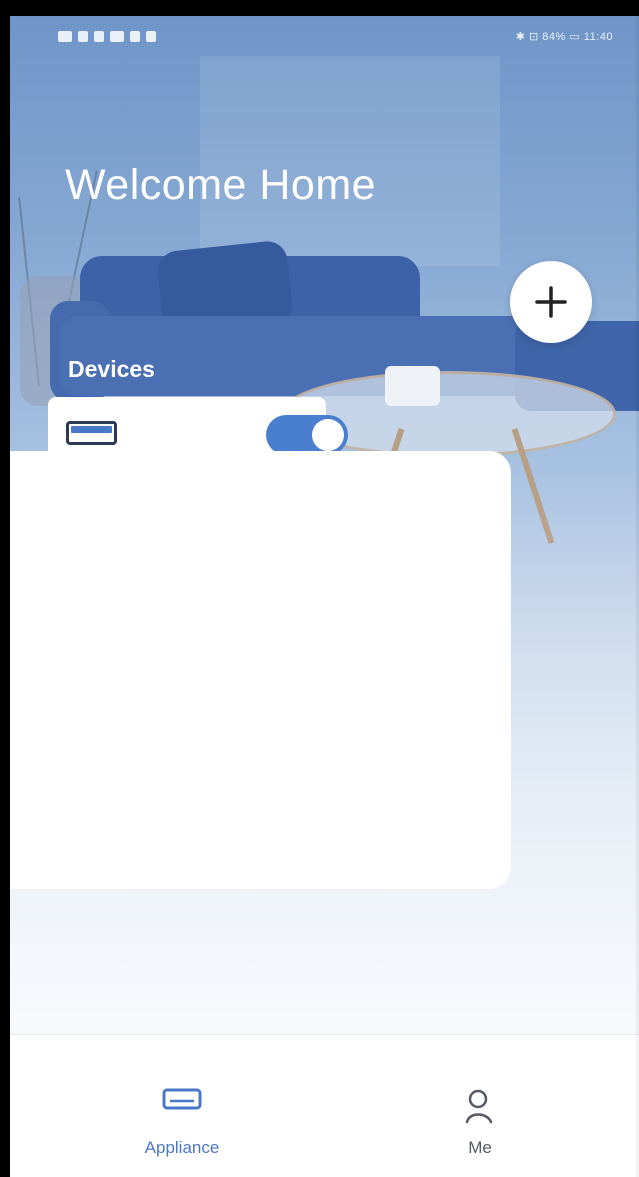 This screenshot has height=1177, width=639. Describe the element at coordinates (135, 36) in the screenshot. I see `screenshot-icon` at that location.